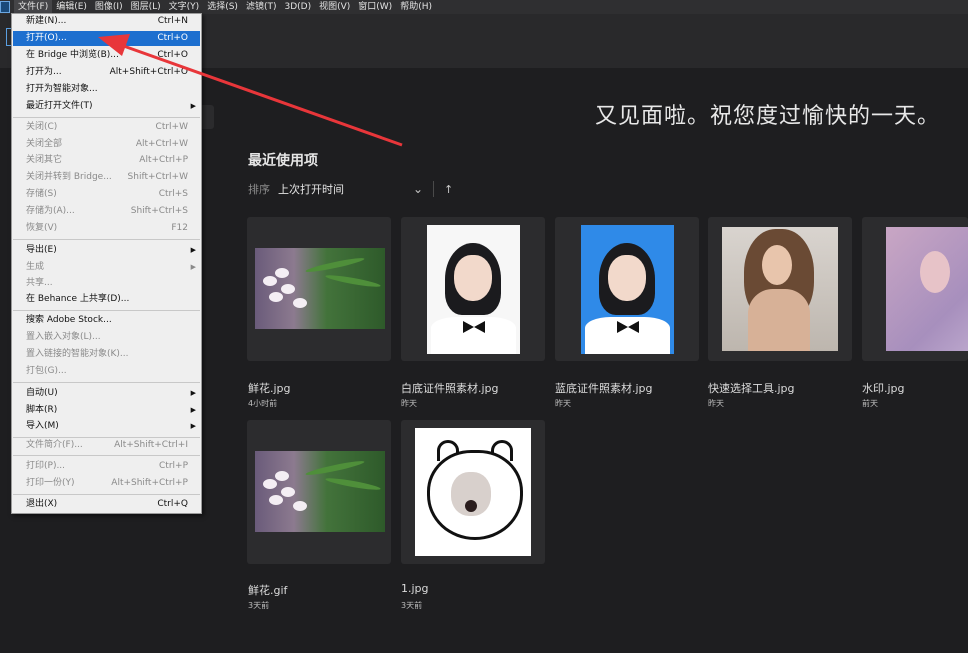 This screenshot has width=968, height=653. What do you see at coordinates (450, 388) in the screenshot?
I see `file-name: 白底证件照素材.jpg` at bounding box center [450, 388].